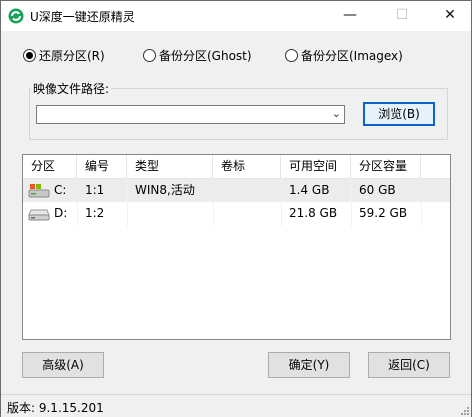  What do you see at coordinates (16, 16) in the screenshot?
I see `app-logo-icon` at bounding box center [16, 16].